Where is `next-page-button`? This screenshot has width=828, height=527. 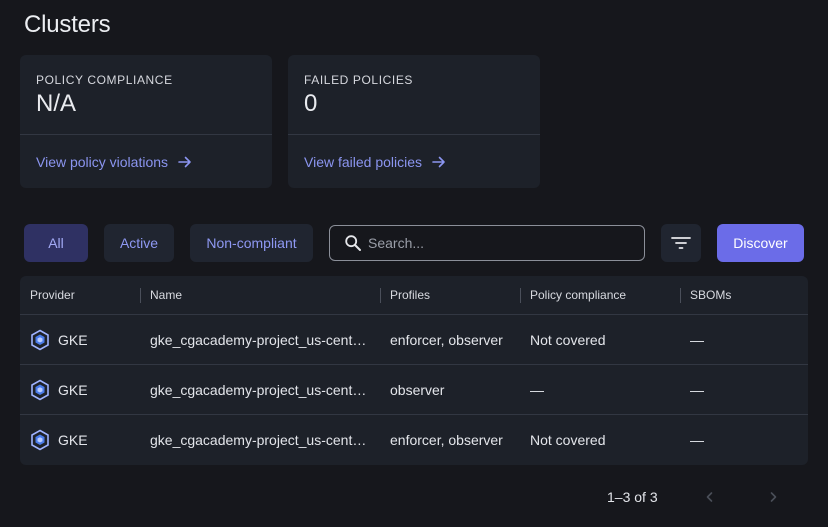 next-page-button is located at coordinates (773, 497).